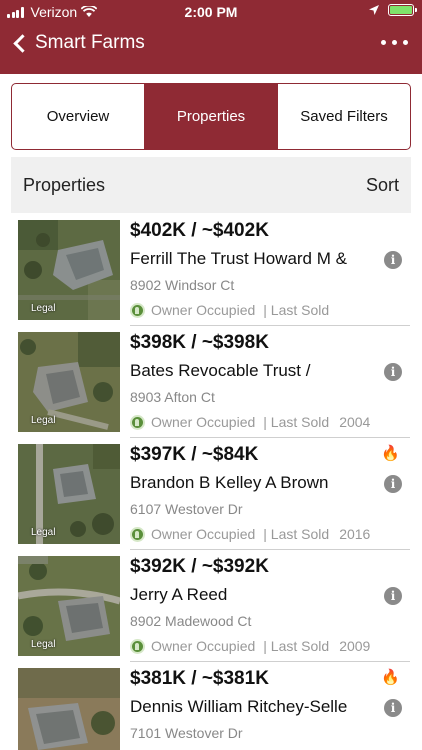 This screenshot has height=750, width=422. I want to click on status-bar: Verizon 2:00 PM, so click(211, 12).